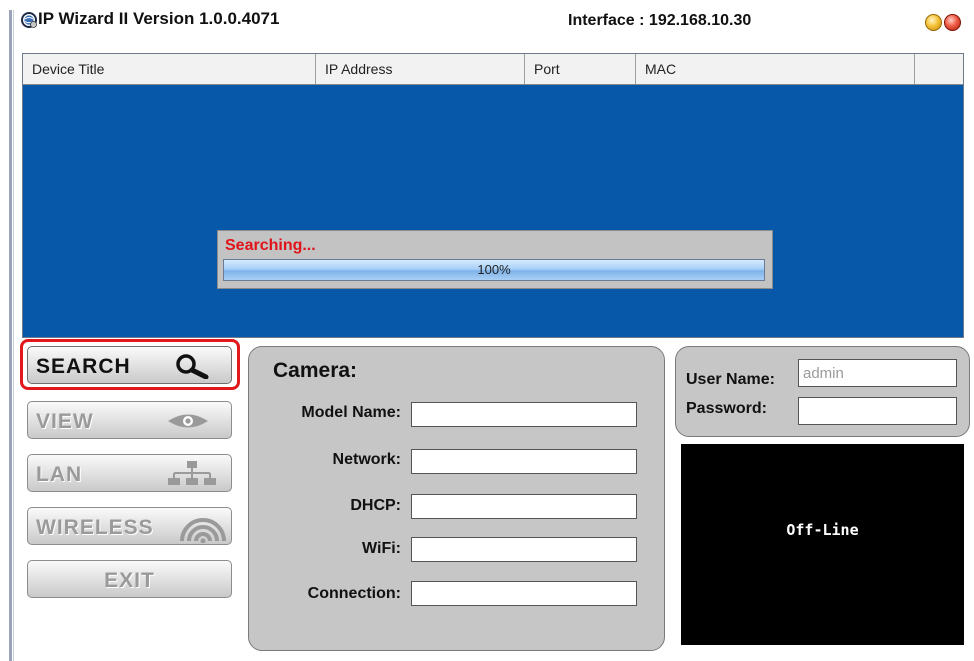 Image resolution: width=974 pixels, height=661 pixels. What do you see at coordinates (822, 530) in the screenshot?
I see `video-status-label: Off-Line` at bounding box center [822, 530].